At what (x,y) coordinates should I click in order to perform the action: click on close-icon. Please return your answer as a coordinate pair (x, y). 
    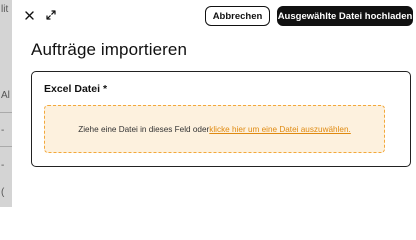
    Looking at the image, I should click on (29, 15).